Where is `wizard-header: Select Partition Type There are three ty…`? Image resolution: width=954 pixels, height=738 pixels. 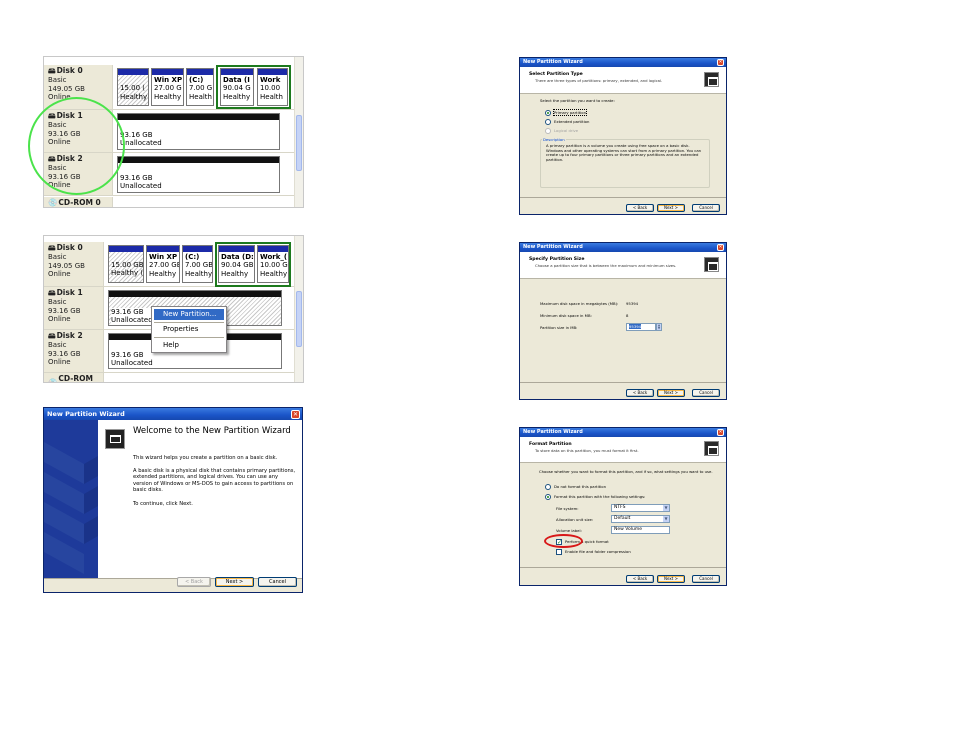
wizard-header: Select Partition Type There are three ty… is located at coordinates (623, 80).